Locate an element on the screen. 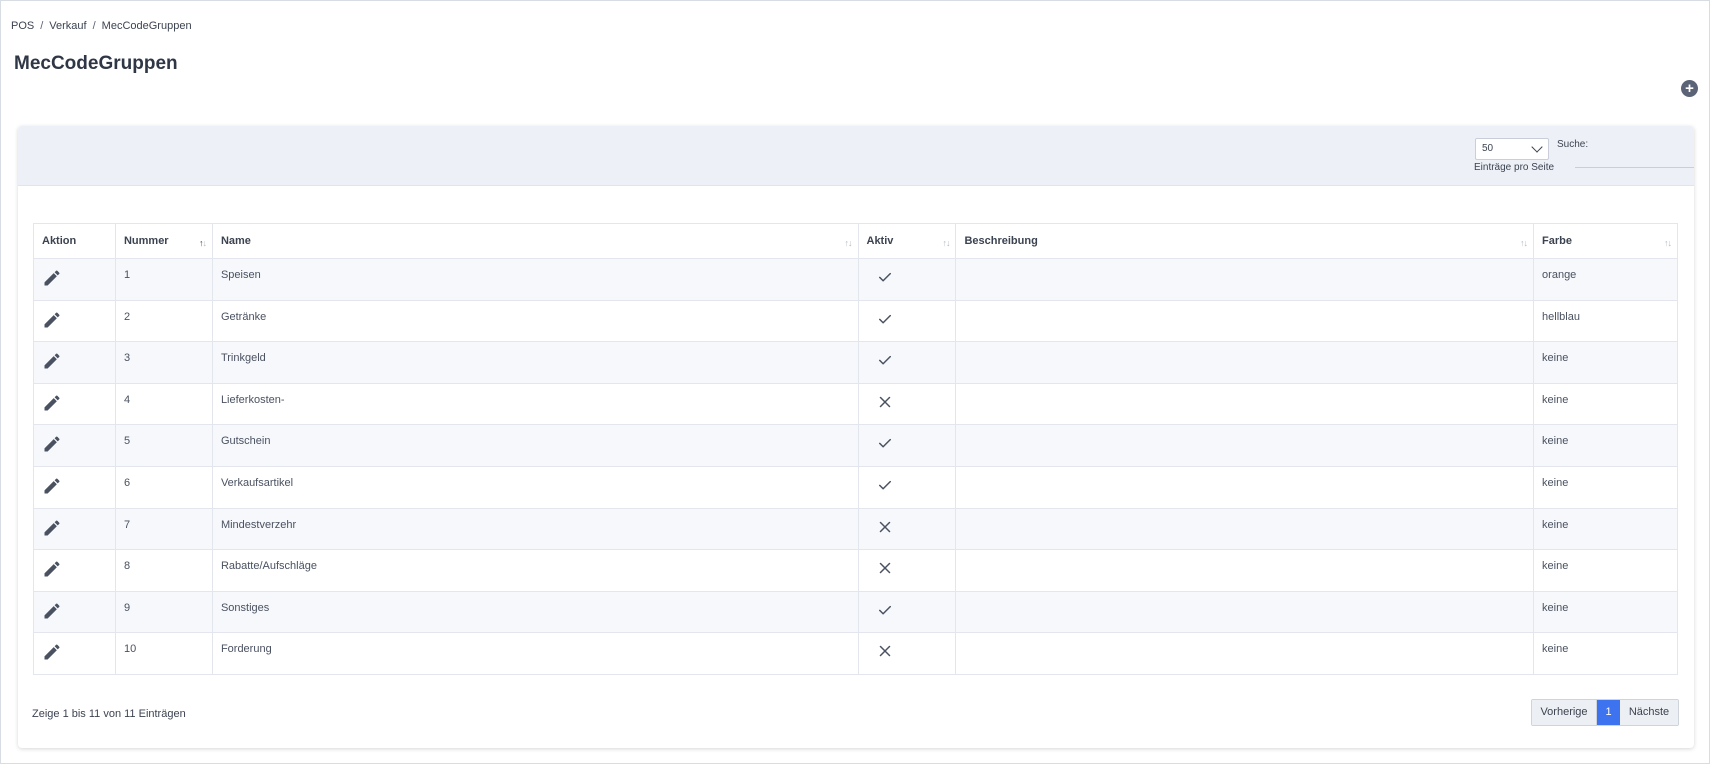 The height and width of the screenshot is (764, 1710). cell-nummer: 3 is located at coordinates (163, 362).